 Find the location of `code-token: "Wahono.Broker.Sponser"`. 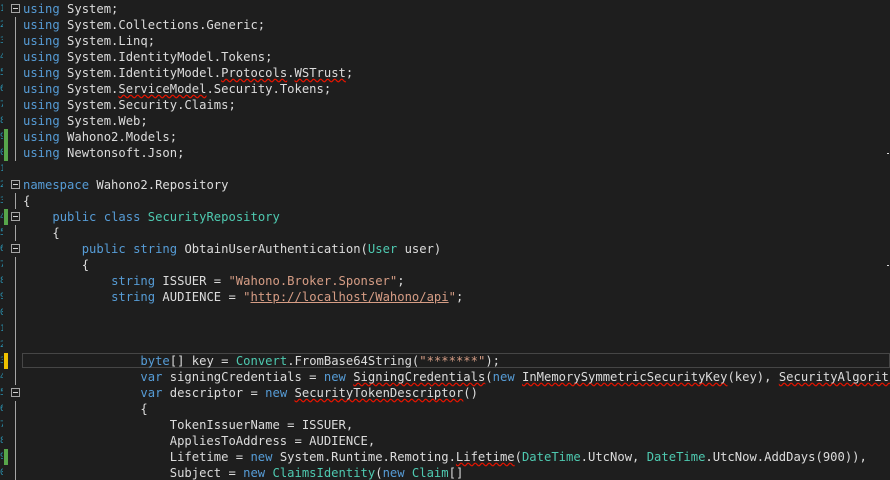

code-token: "Wahono.Broker.Sponser" is located at coordinates (313, 281).